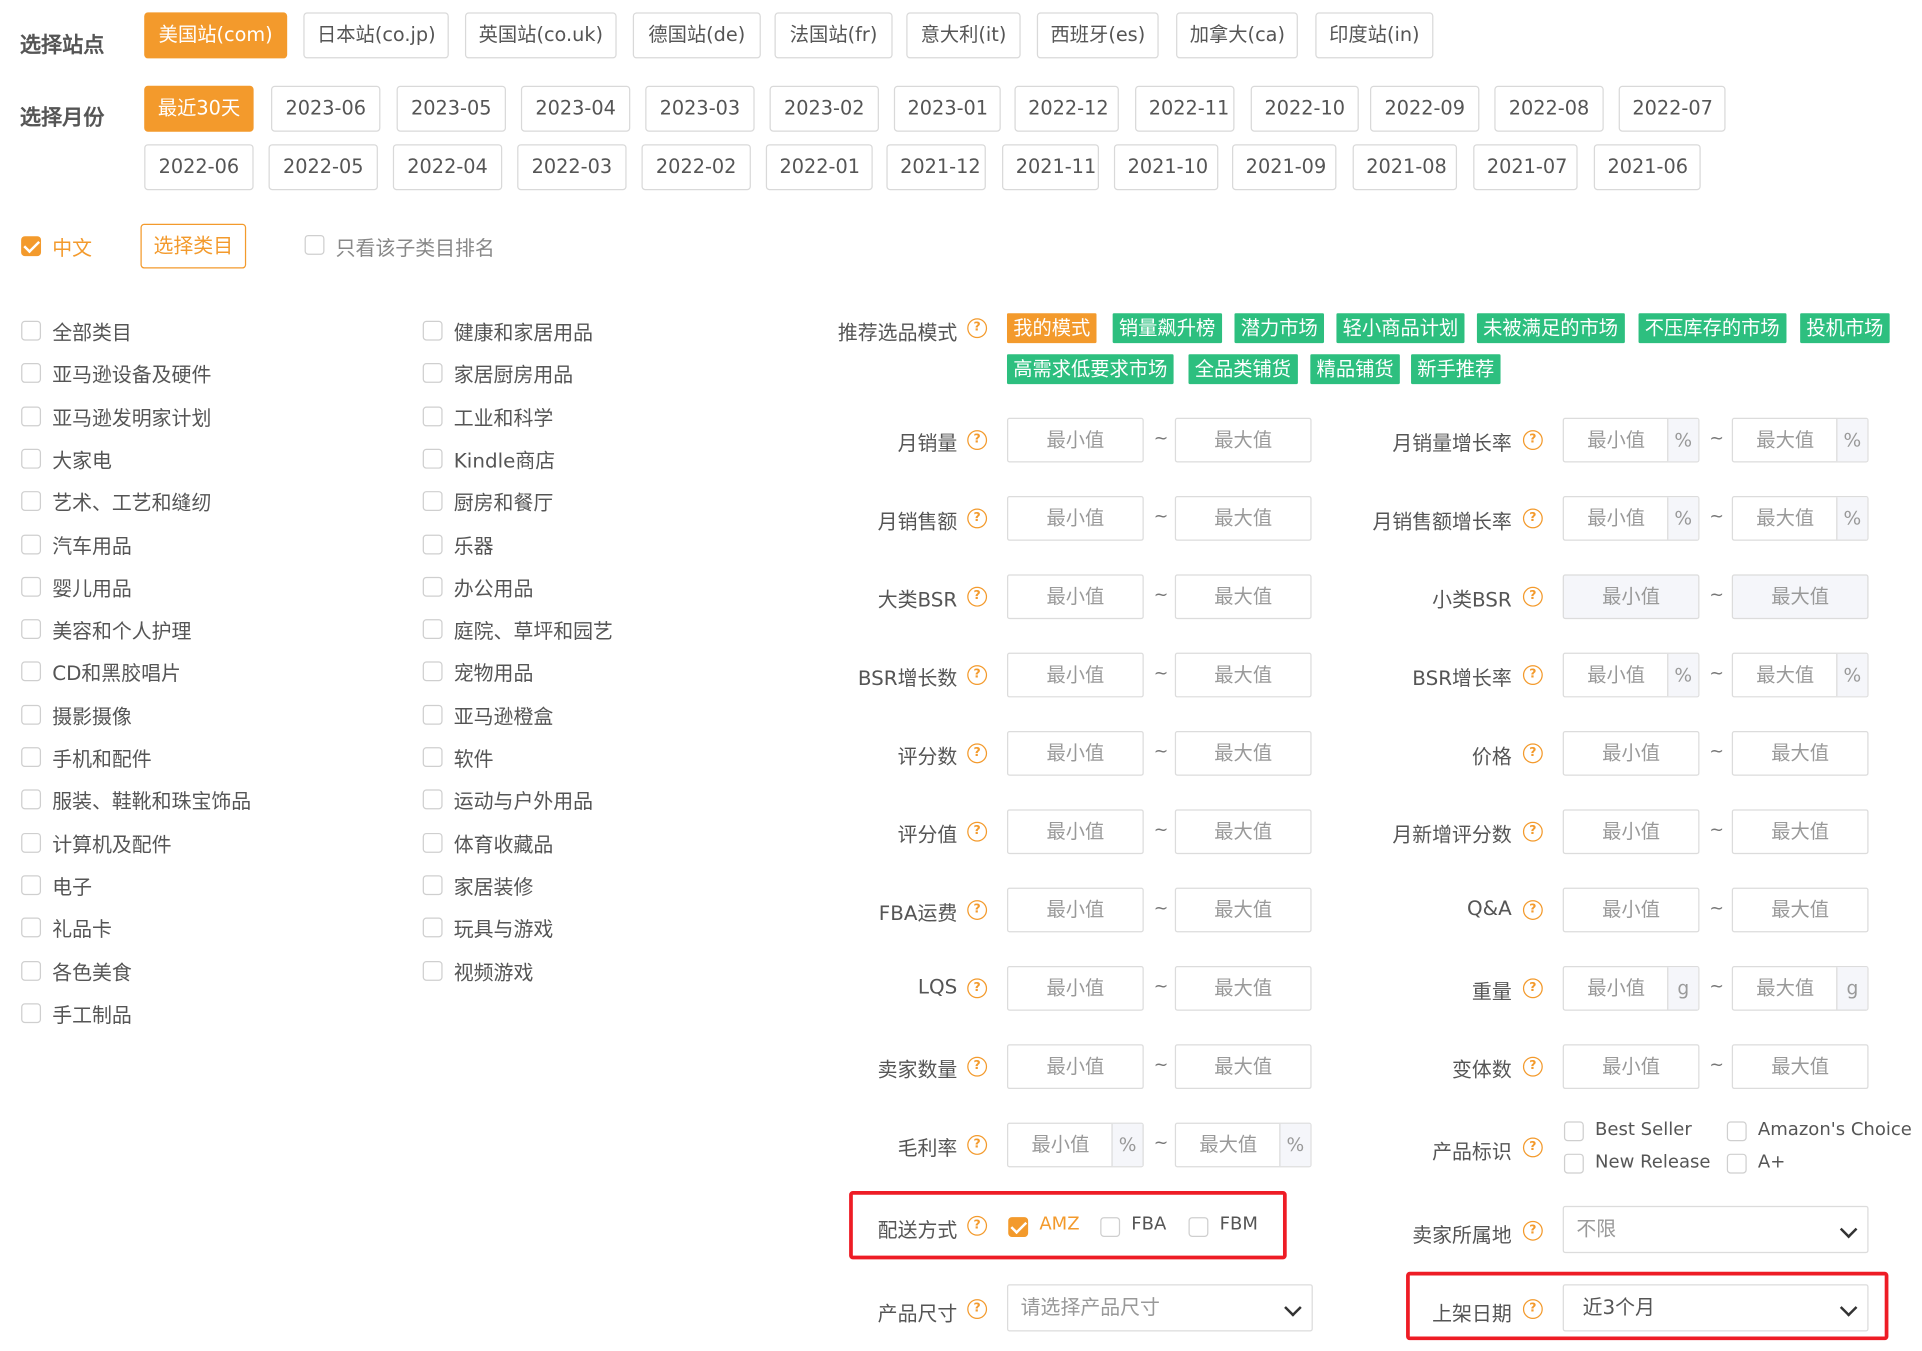 This screenshot has width=1922, height=1351. What do you see at coordinates (1090, 369) in the screenshot?
I see `recommend-tag: 高需求低要求市场` at bounding box center [1090, 369].